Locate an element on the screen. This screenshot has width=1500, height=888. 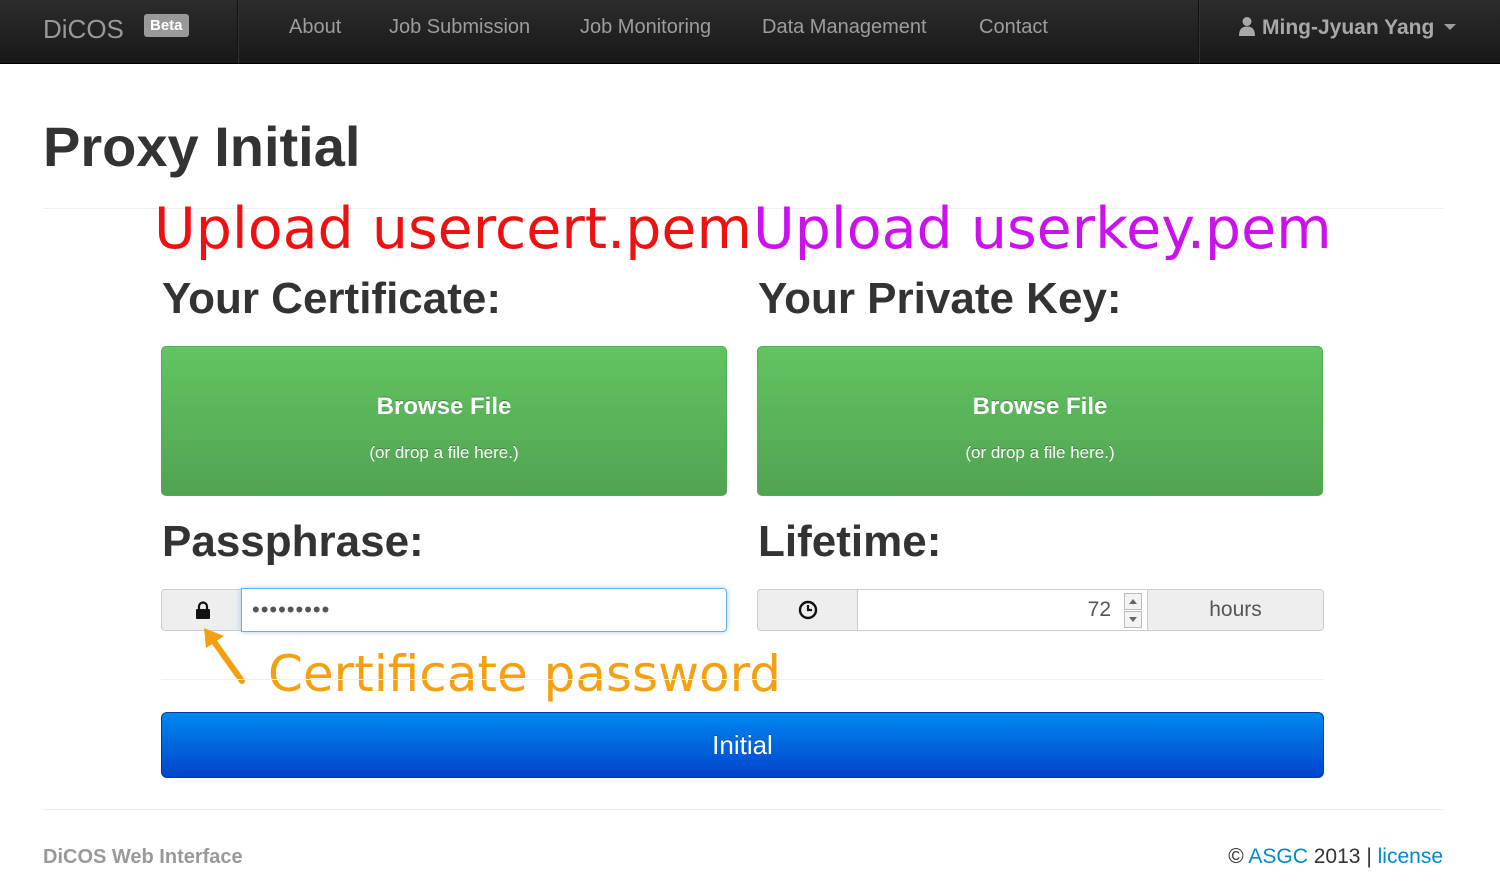
user-menu: Ming-Jyuan Yang is located at coordinates (1347, 28).